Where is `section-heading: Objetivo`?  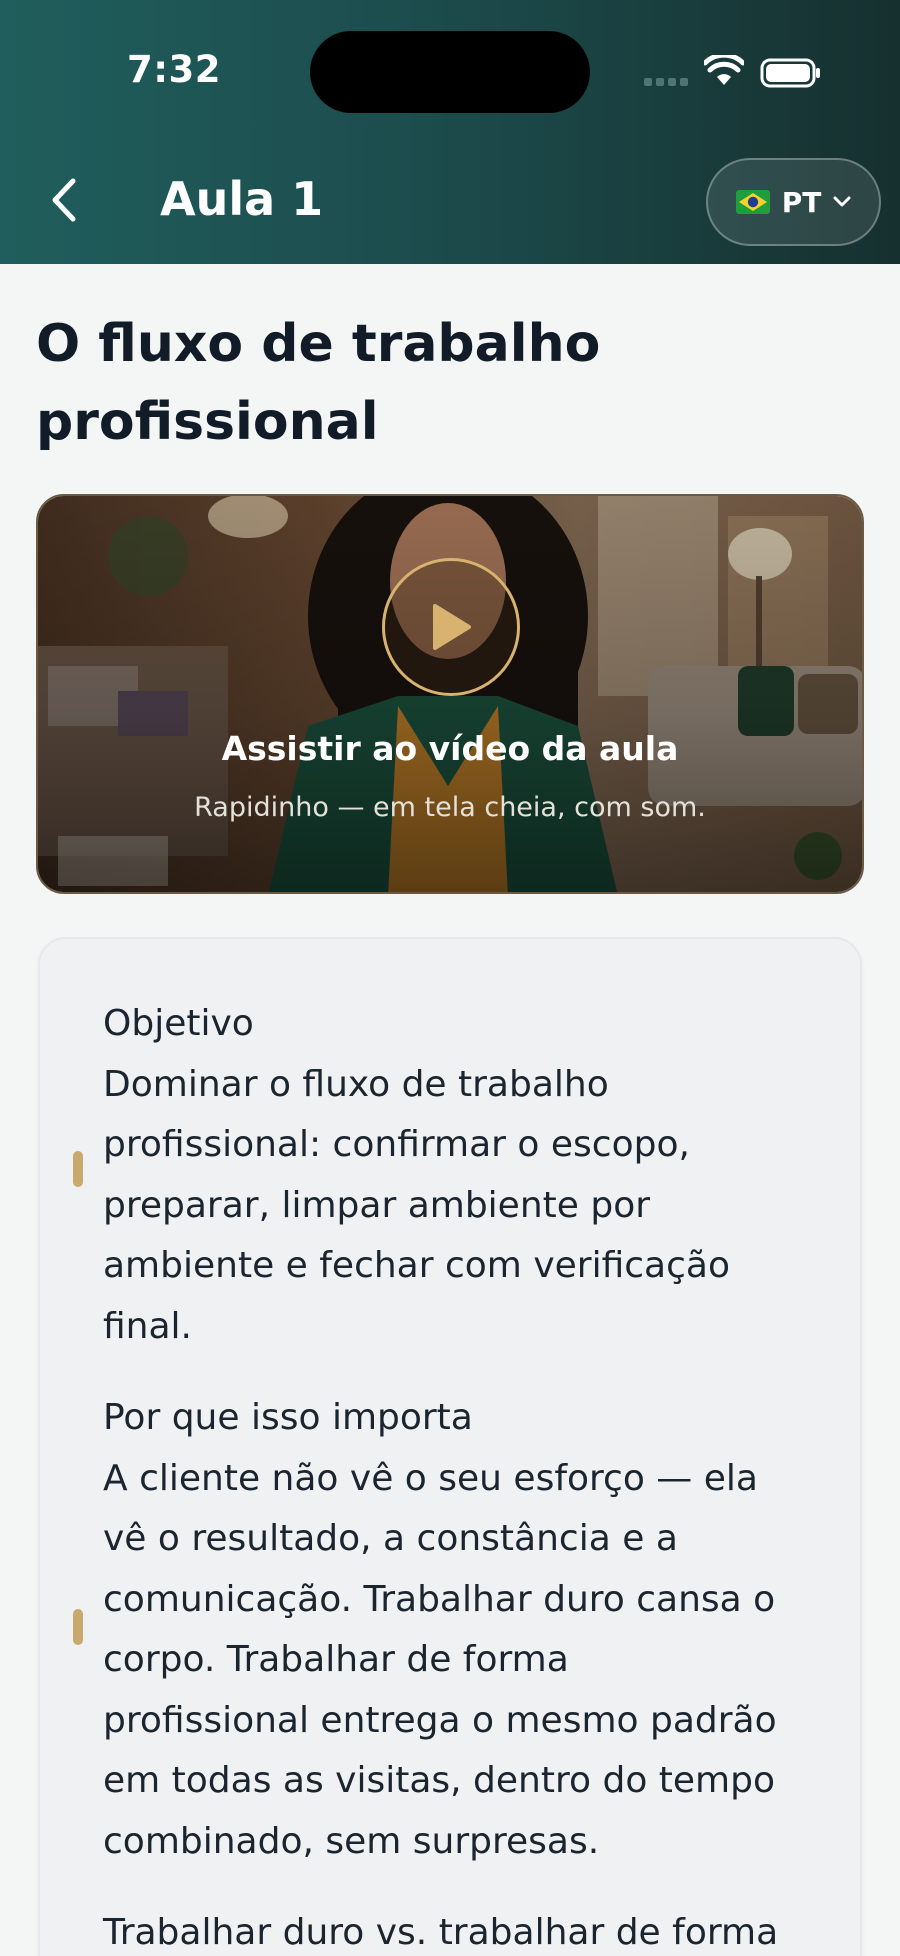
section-heading: Objetivo is located at coordinates (178, 1023).